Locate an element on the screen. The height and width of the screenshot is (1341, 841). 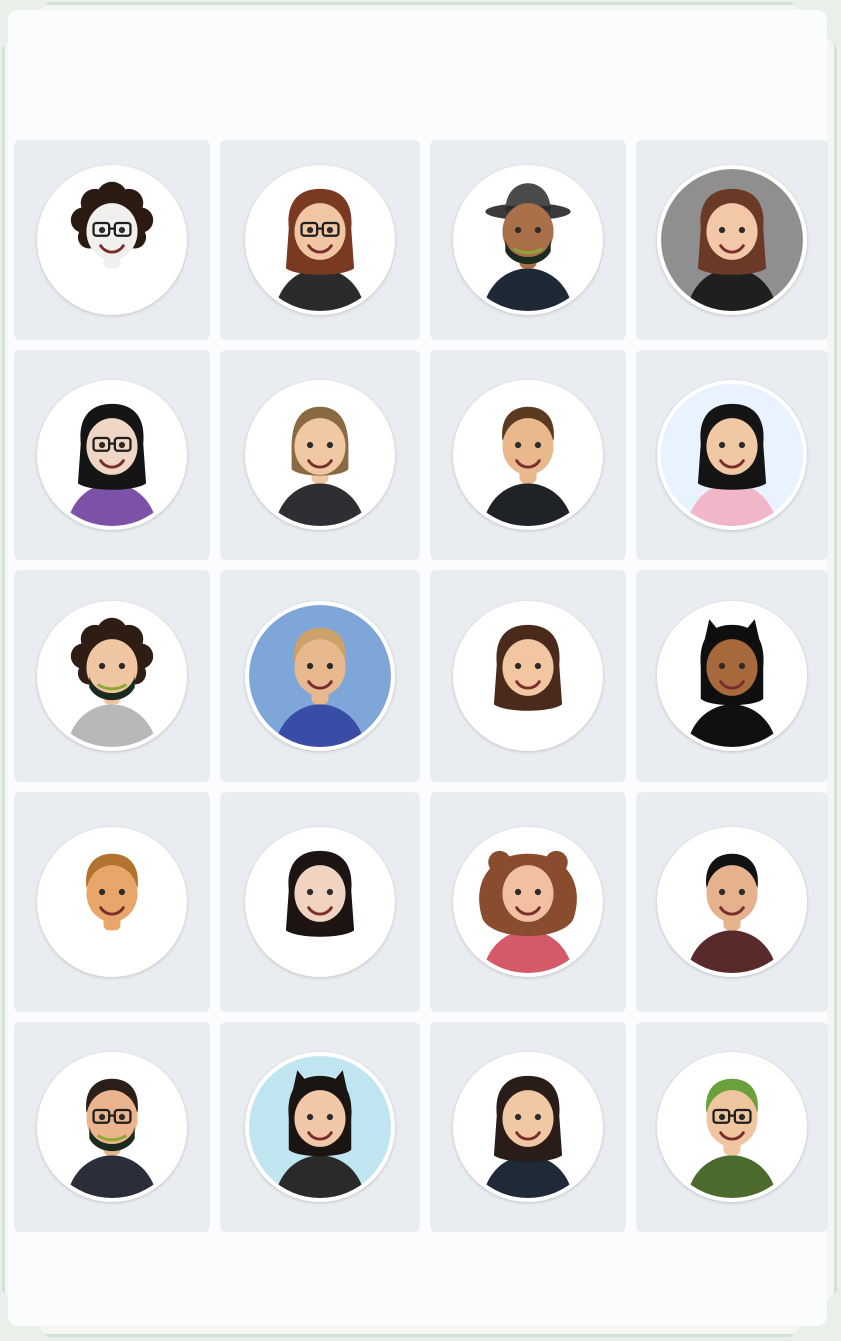
avatar-hat-mask is located at coordinates (528, 240).